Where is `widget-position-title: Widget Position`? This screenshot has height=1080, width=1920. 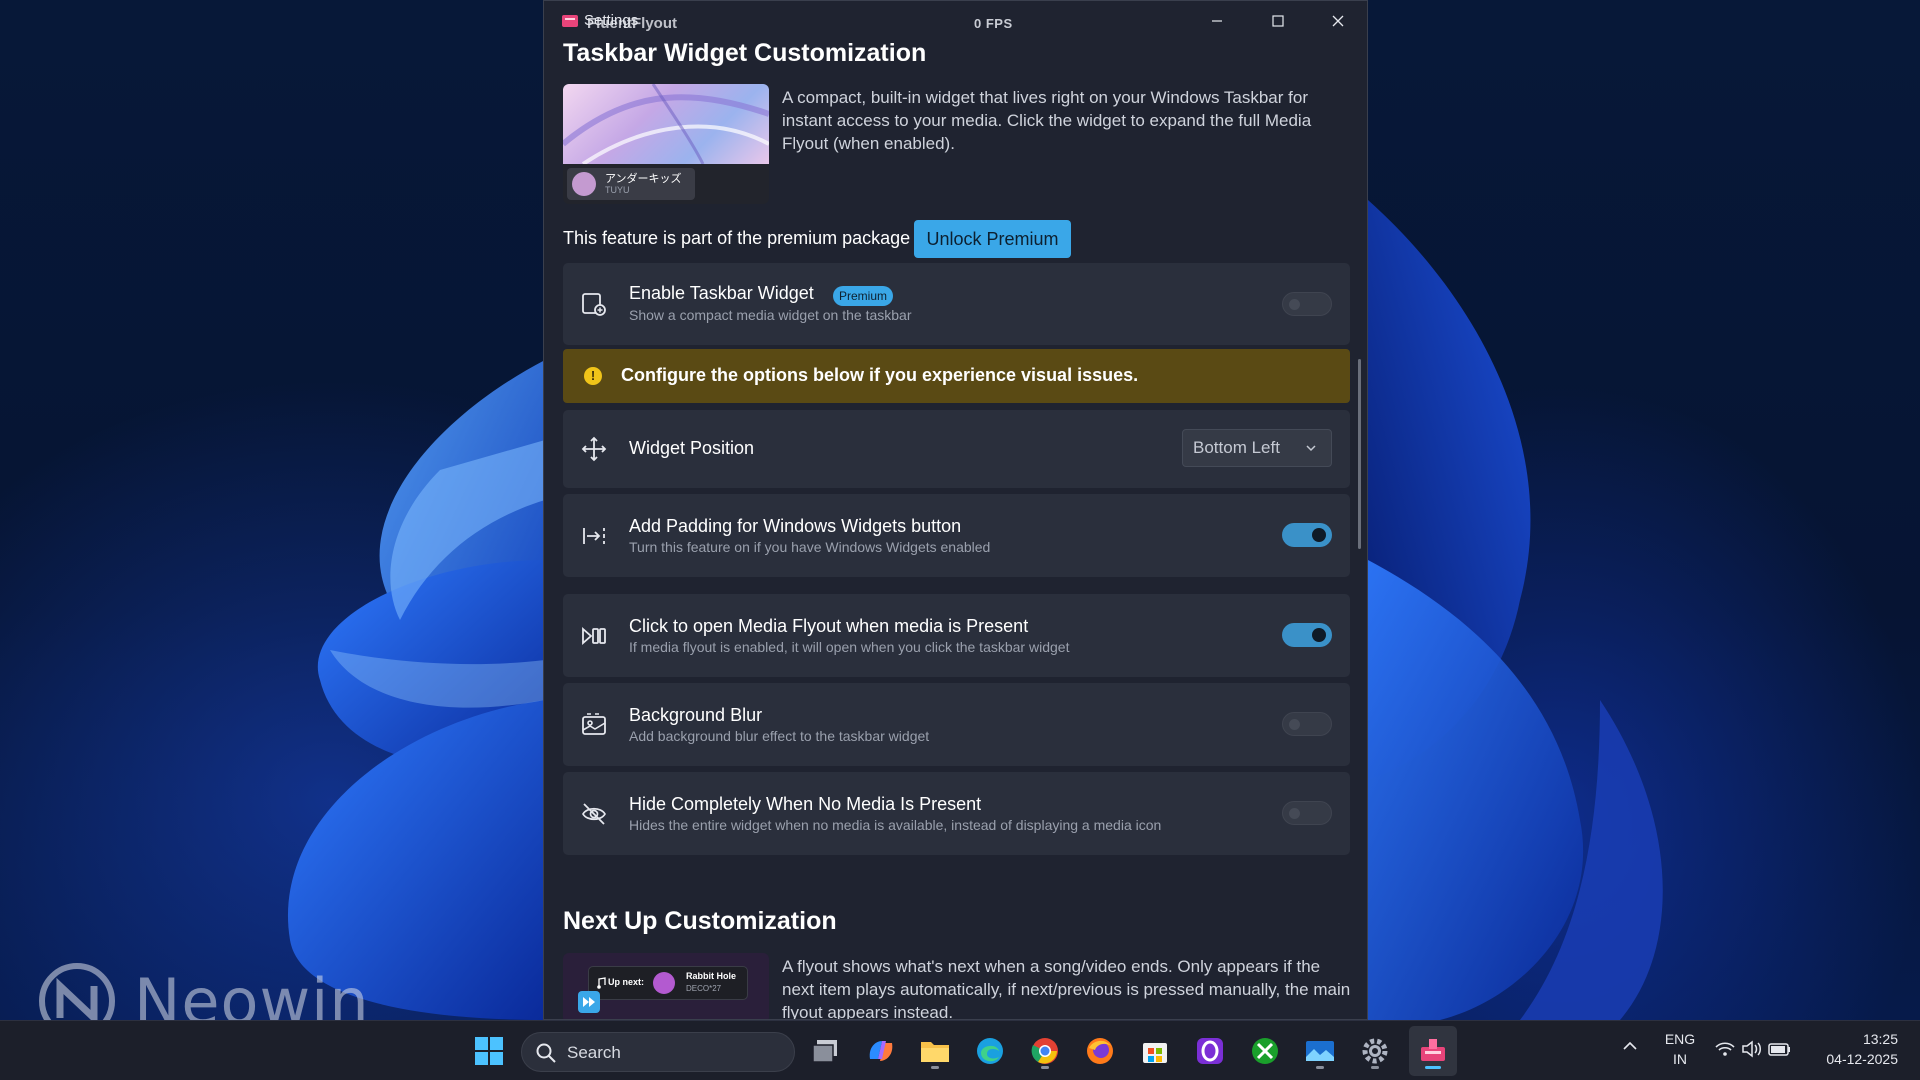
widget-position-title: Widget Position is located at coordinates (692, 448).